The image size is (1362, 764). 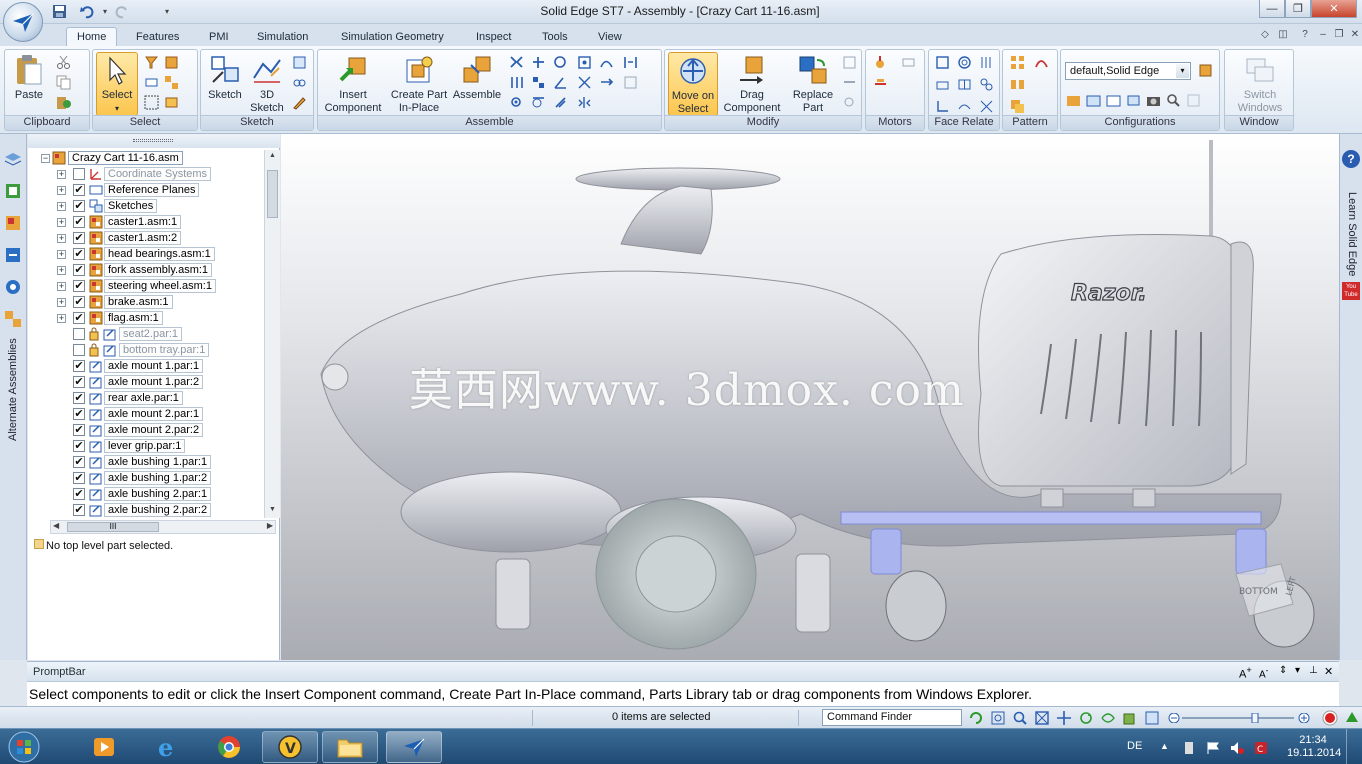 What do you see at coordinates (516, 62) in the screenshot?
I see `relationship-mate-icon` at bounding box center [516, 62].